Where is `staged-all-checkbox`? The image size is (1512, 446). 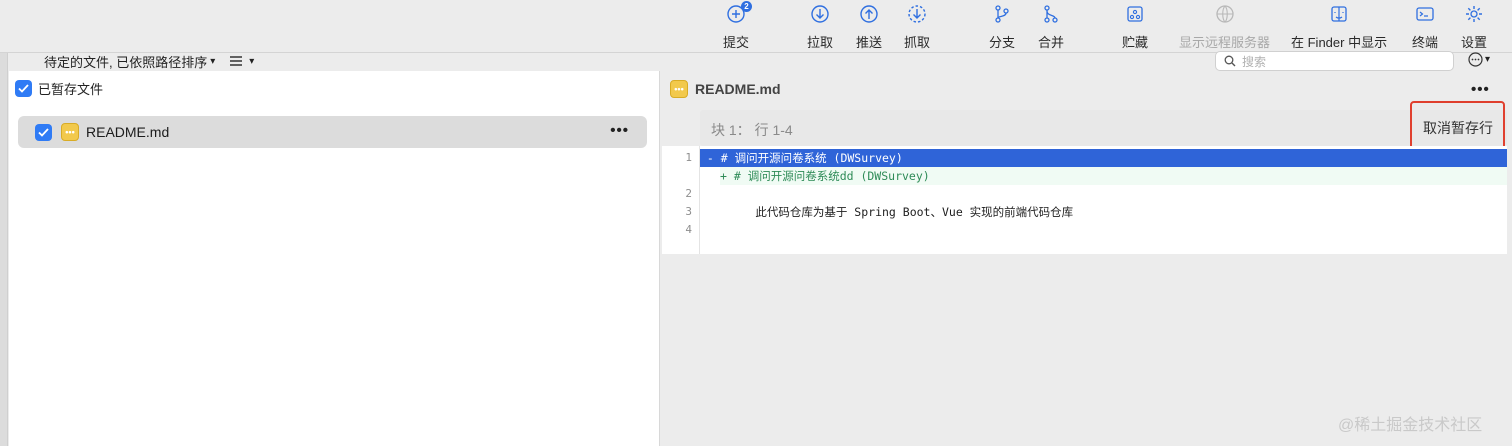 staged-all-checkbox is located at coordinates (23, 88).